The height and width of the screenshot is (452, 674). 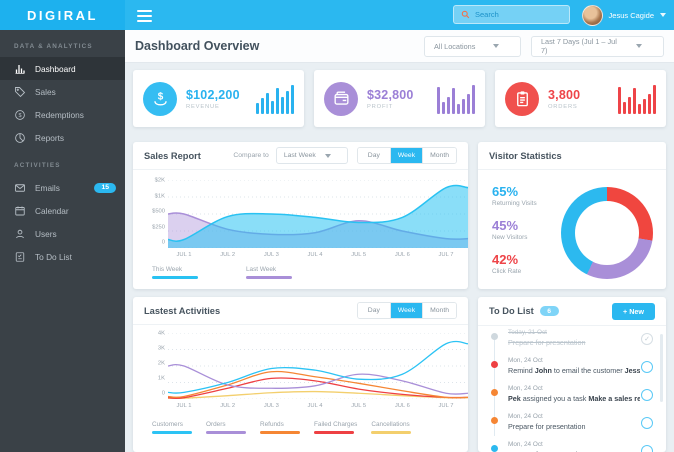 I want to click on metric-value: 45%, so click(x=505, y=225).